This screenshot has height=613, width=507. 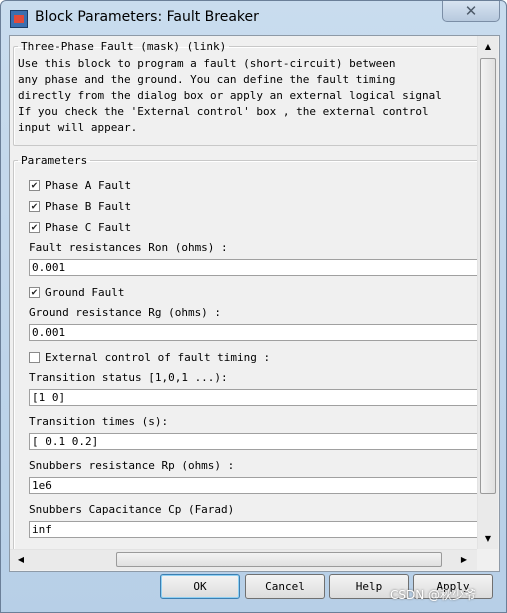 I want to click on scroll-up-button: ▲, so click(x=488, y=46).